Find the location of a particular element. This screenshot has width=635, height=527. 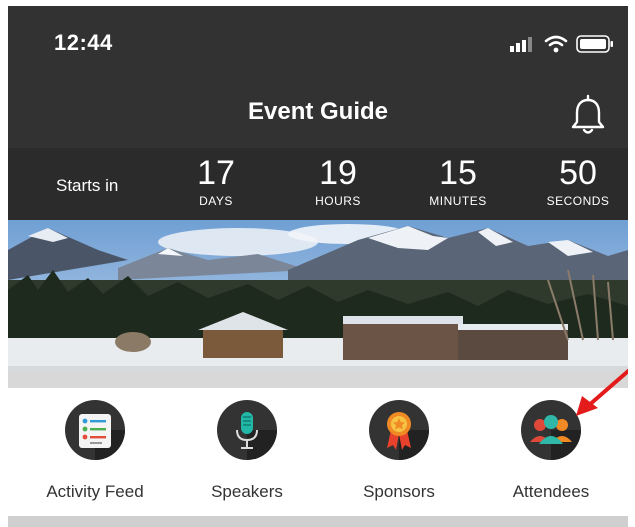

status-icons is located at coordinates (562, 44).